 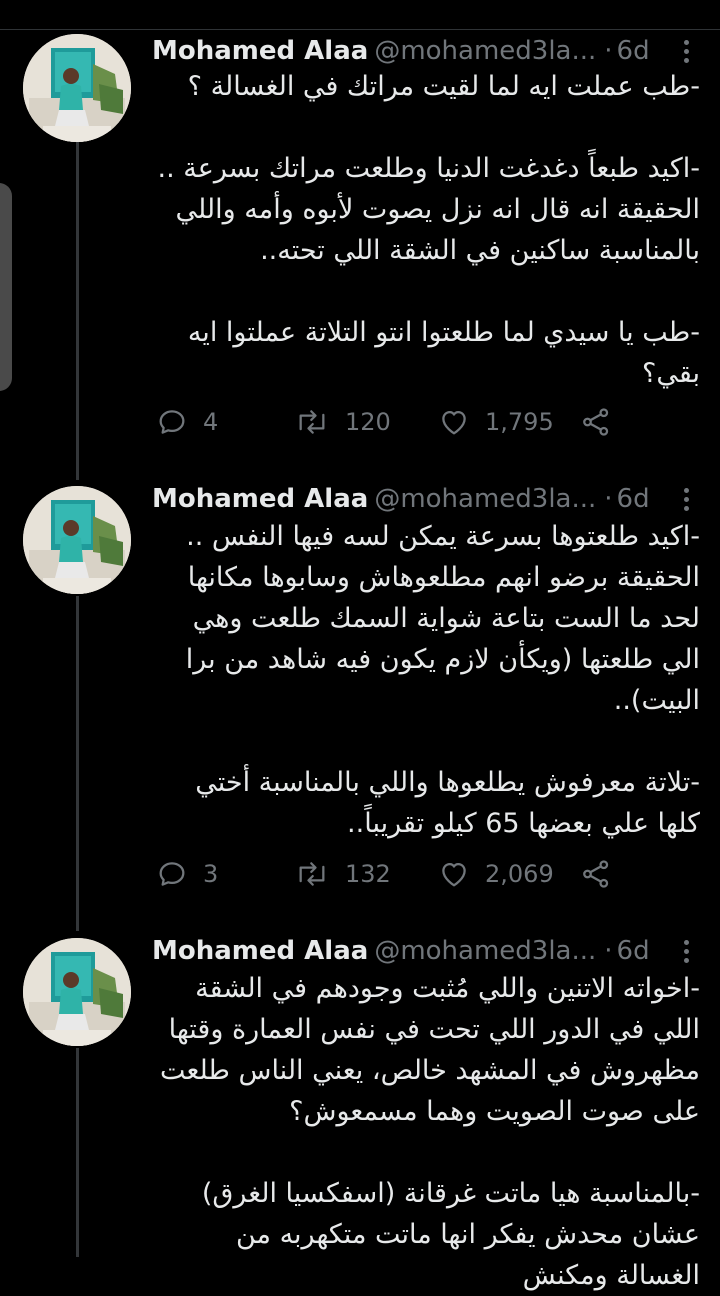 I want to click on like-count: 1,795, so click(x=519, y=422).